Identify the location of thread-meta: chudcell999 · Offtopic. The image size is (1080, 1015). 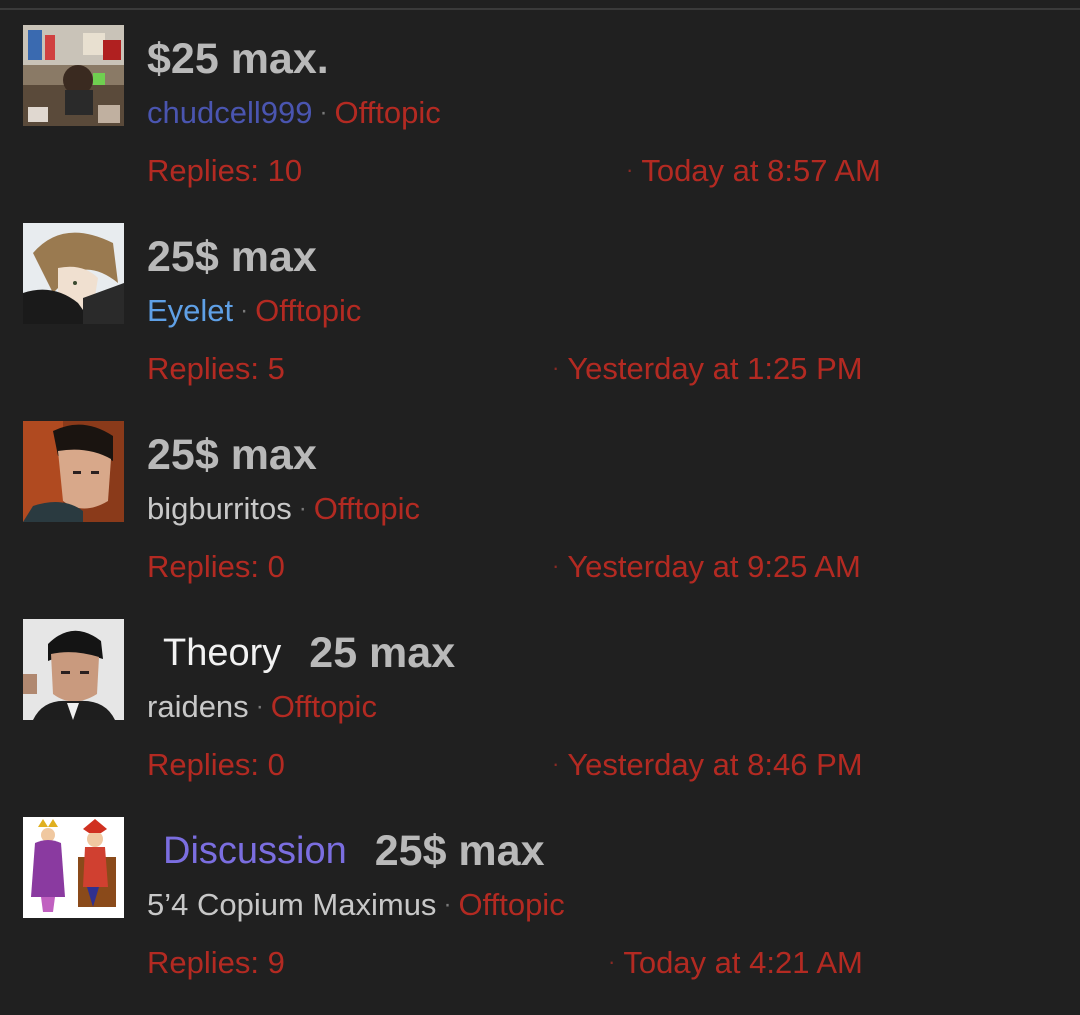
(294, 113).